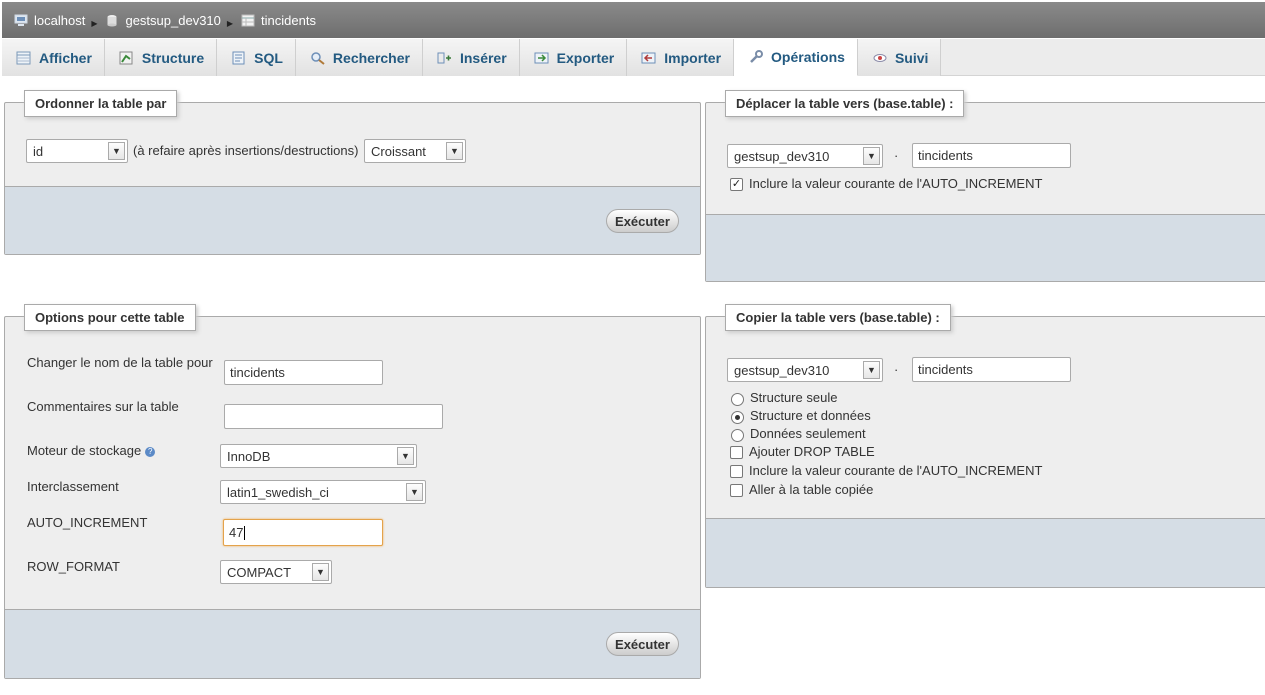 The image size is (1265, 695). What do you see at coordinates (782, 156) in the screenshot?
I see `move-db-value: gestsup_dev310` at bounding box center [782, 156].